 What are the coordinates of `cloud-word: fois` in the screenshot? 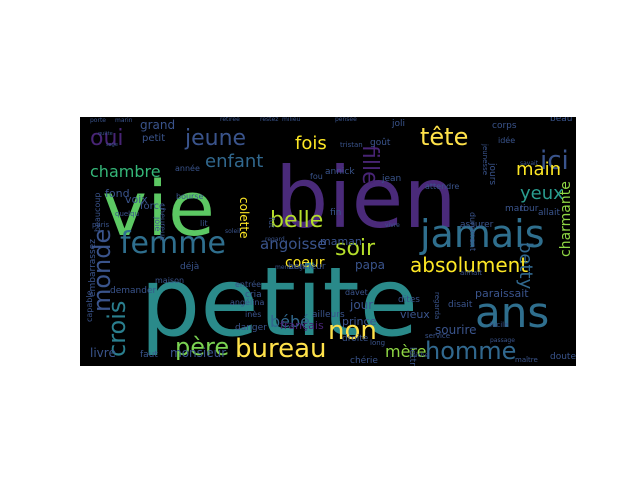 It's located at (311, 143).